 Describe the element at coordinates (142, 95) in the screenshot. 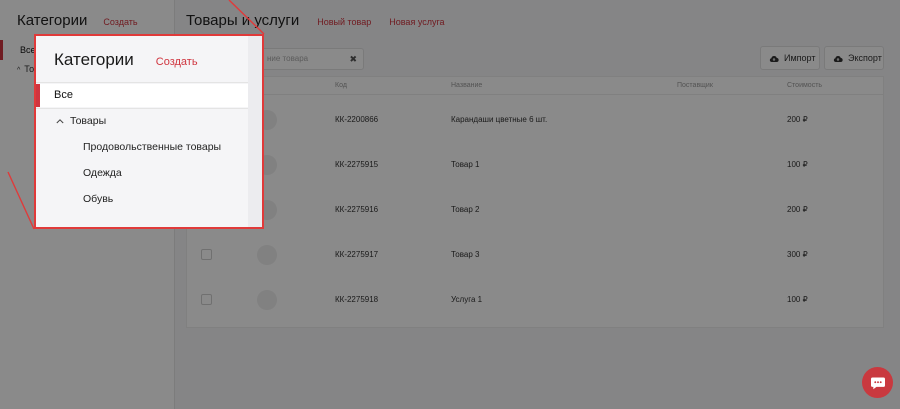

I see `zoomed-item-all: Все` at that location.